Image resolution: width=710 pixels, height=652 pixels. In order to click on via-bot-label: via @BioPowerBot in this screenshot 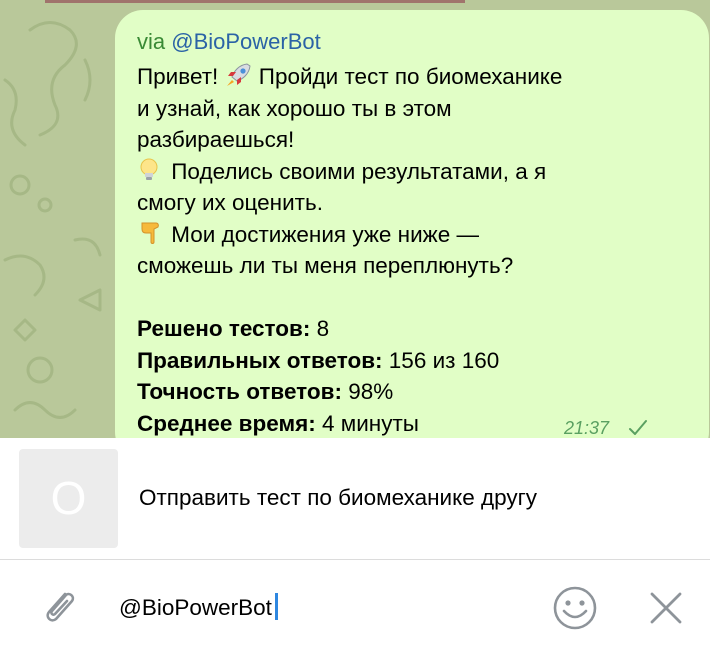, I will do `click(229, 42)`.